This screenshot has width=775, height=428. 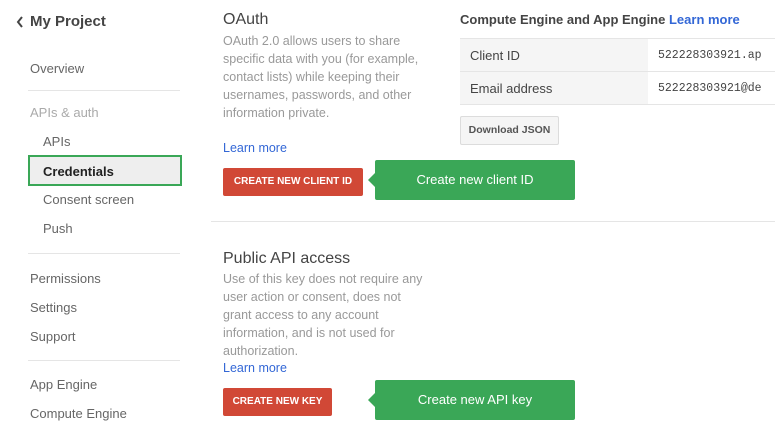 What do you see at coordinates (710, 55) in the screenshot?
I see `client-id-value: 522228303921.ap` at bounding box center [710, 55].